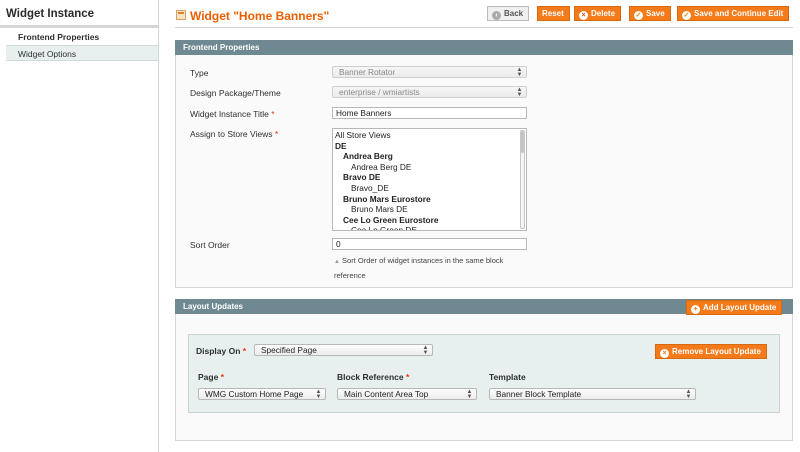 The width and height of the screenshot is (800, 452). What do you see at coordinates (367, 72) in the screenshot?
I see `type-select-value: Banner Rotator` at bounding box center [367, 72].